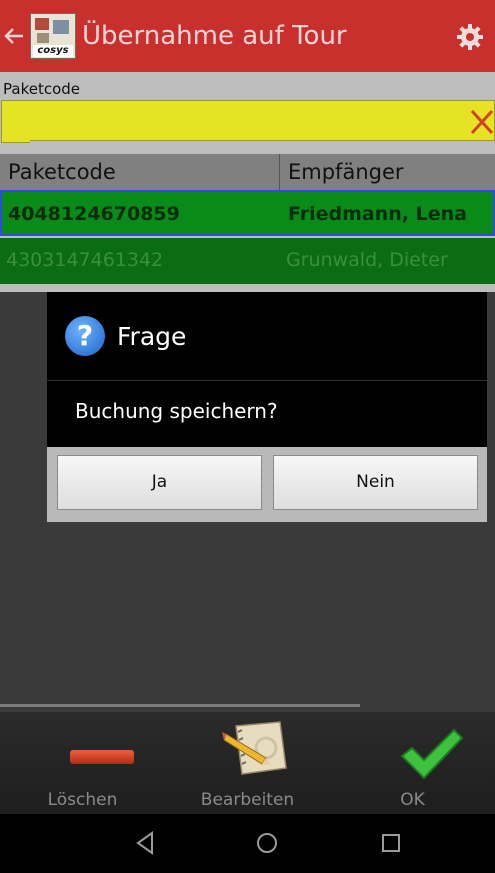  Describe the element at coordinates (41, 89) in the screenshot. I see `paketcode-label: Paketcode` at that location.